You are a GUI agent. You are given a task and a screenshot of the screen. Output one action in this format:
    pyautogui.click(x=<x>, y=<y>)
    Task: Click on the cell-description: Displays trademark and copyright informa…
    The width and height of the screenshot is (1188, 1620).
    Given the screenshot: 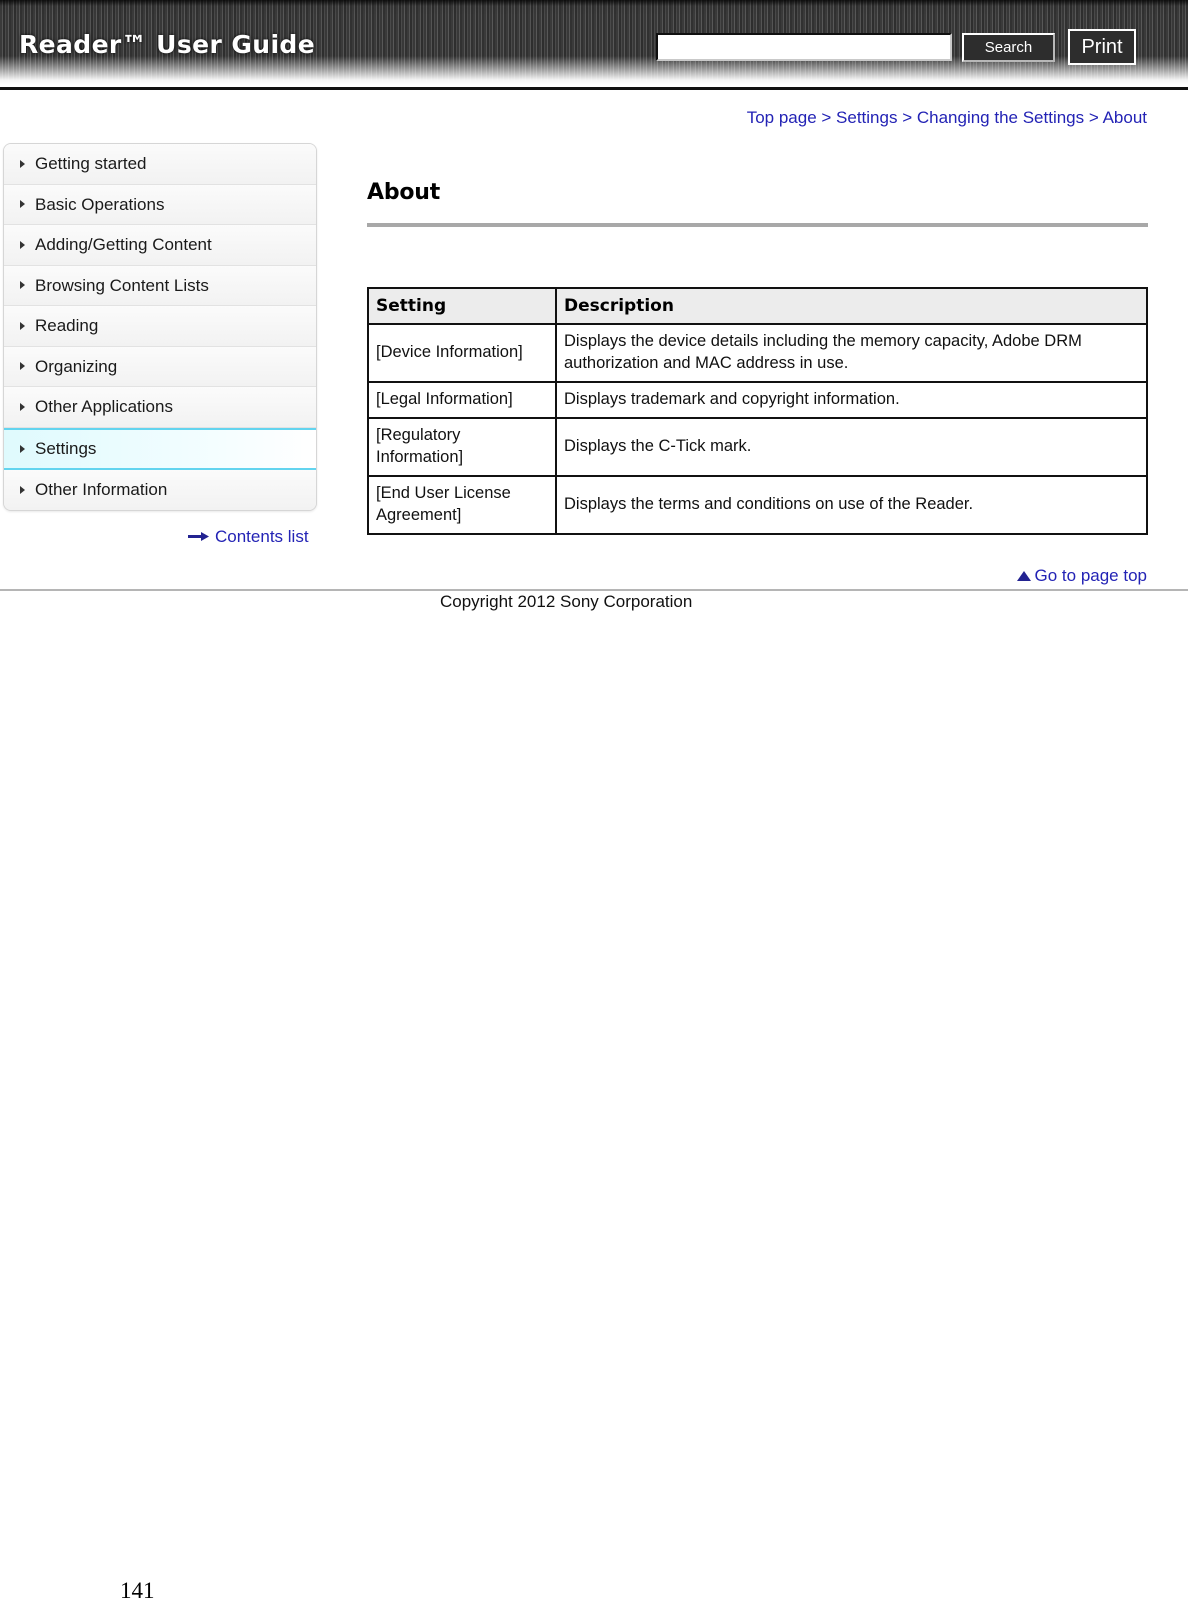 What is the action you would take?
    pyautogui.click(x=851, y=399)
    